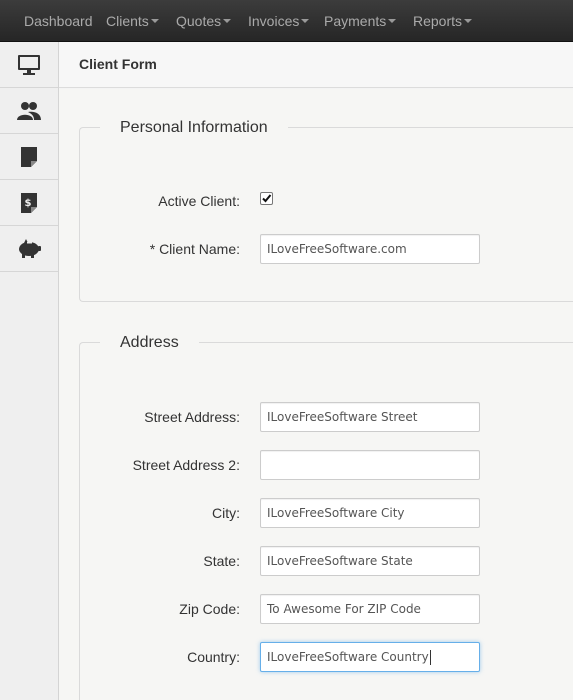  I want to click on nav-quotes: Quotes, so click(204, 21).